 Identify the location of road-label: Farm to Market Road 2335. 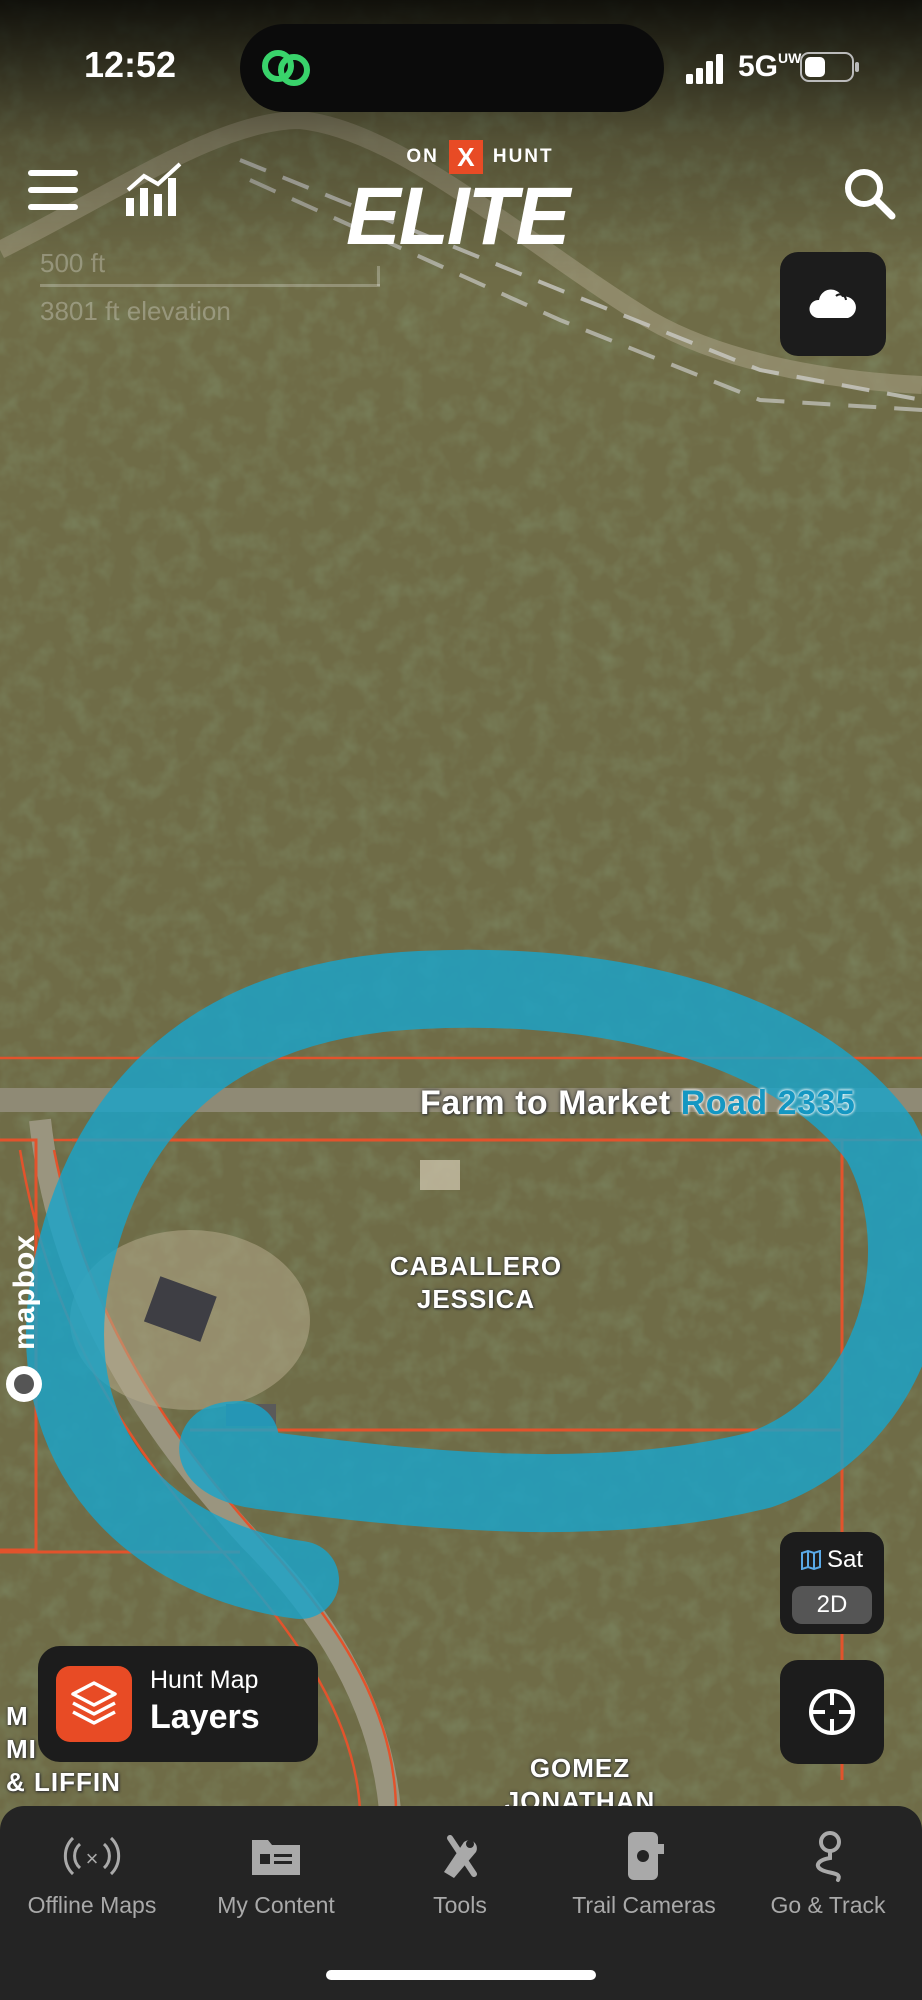
(637, 1103).